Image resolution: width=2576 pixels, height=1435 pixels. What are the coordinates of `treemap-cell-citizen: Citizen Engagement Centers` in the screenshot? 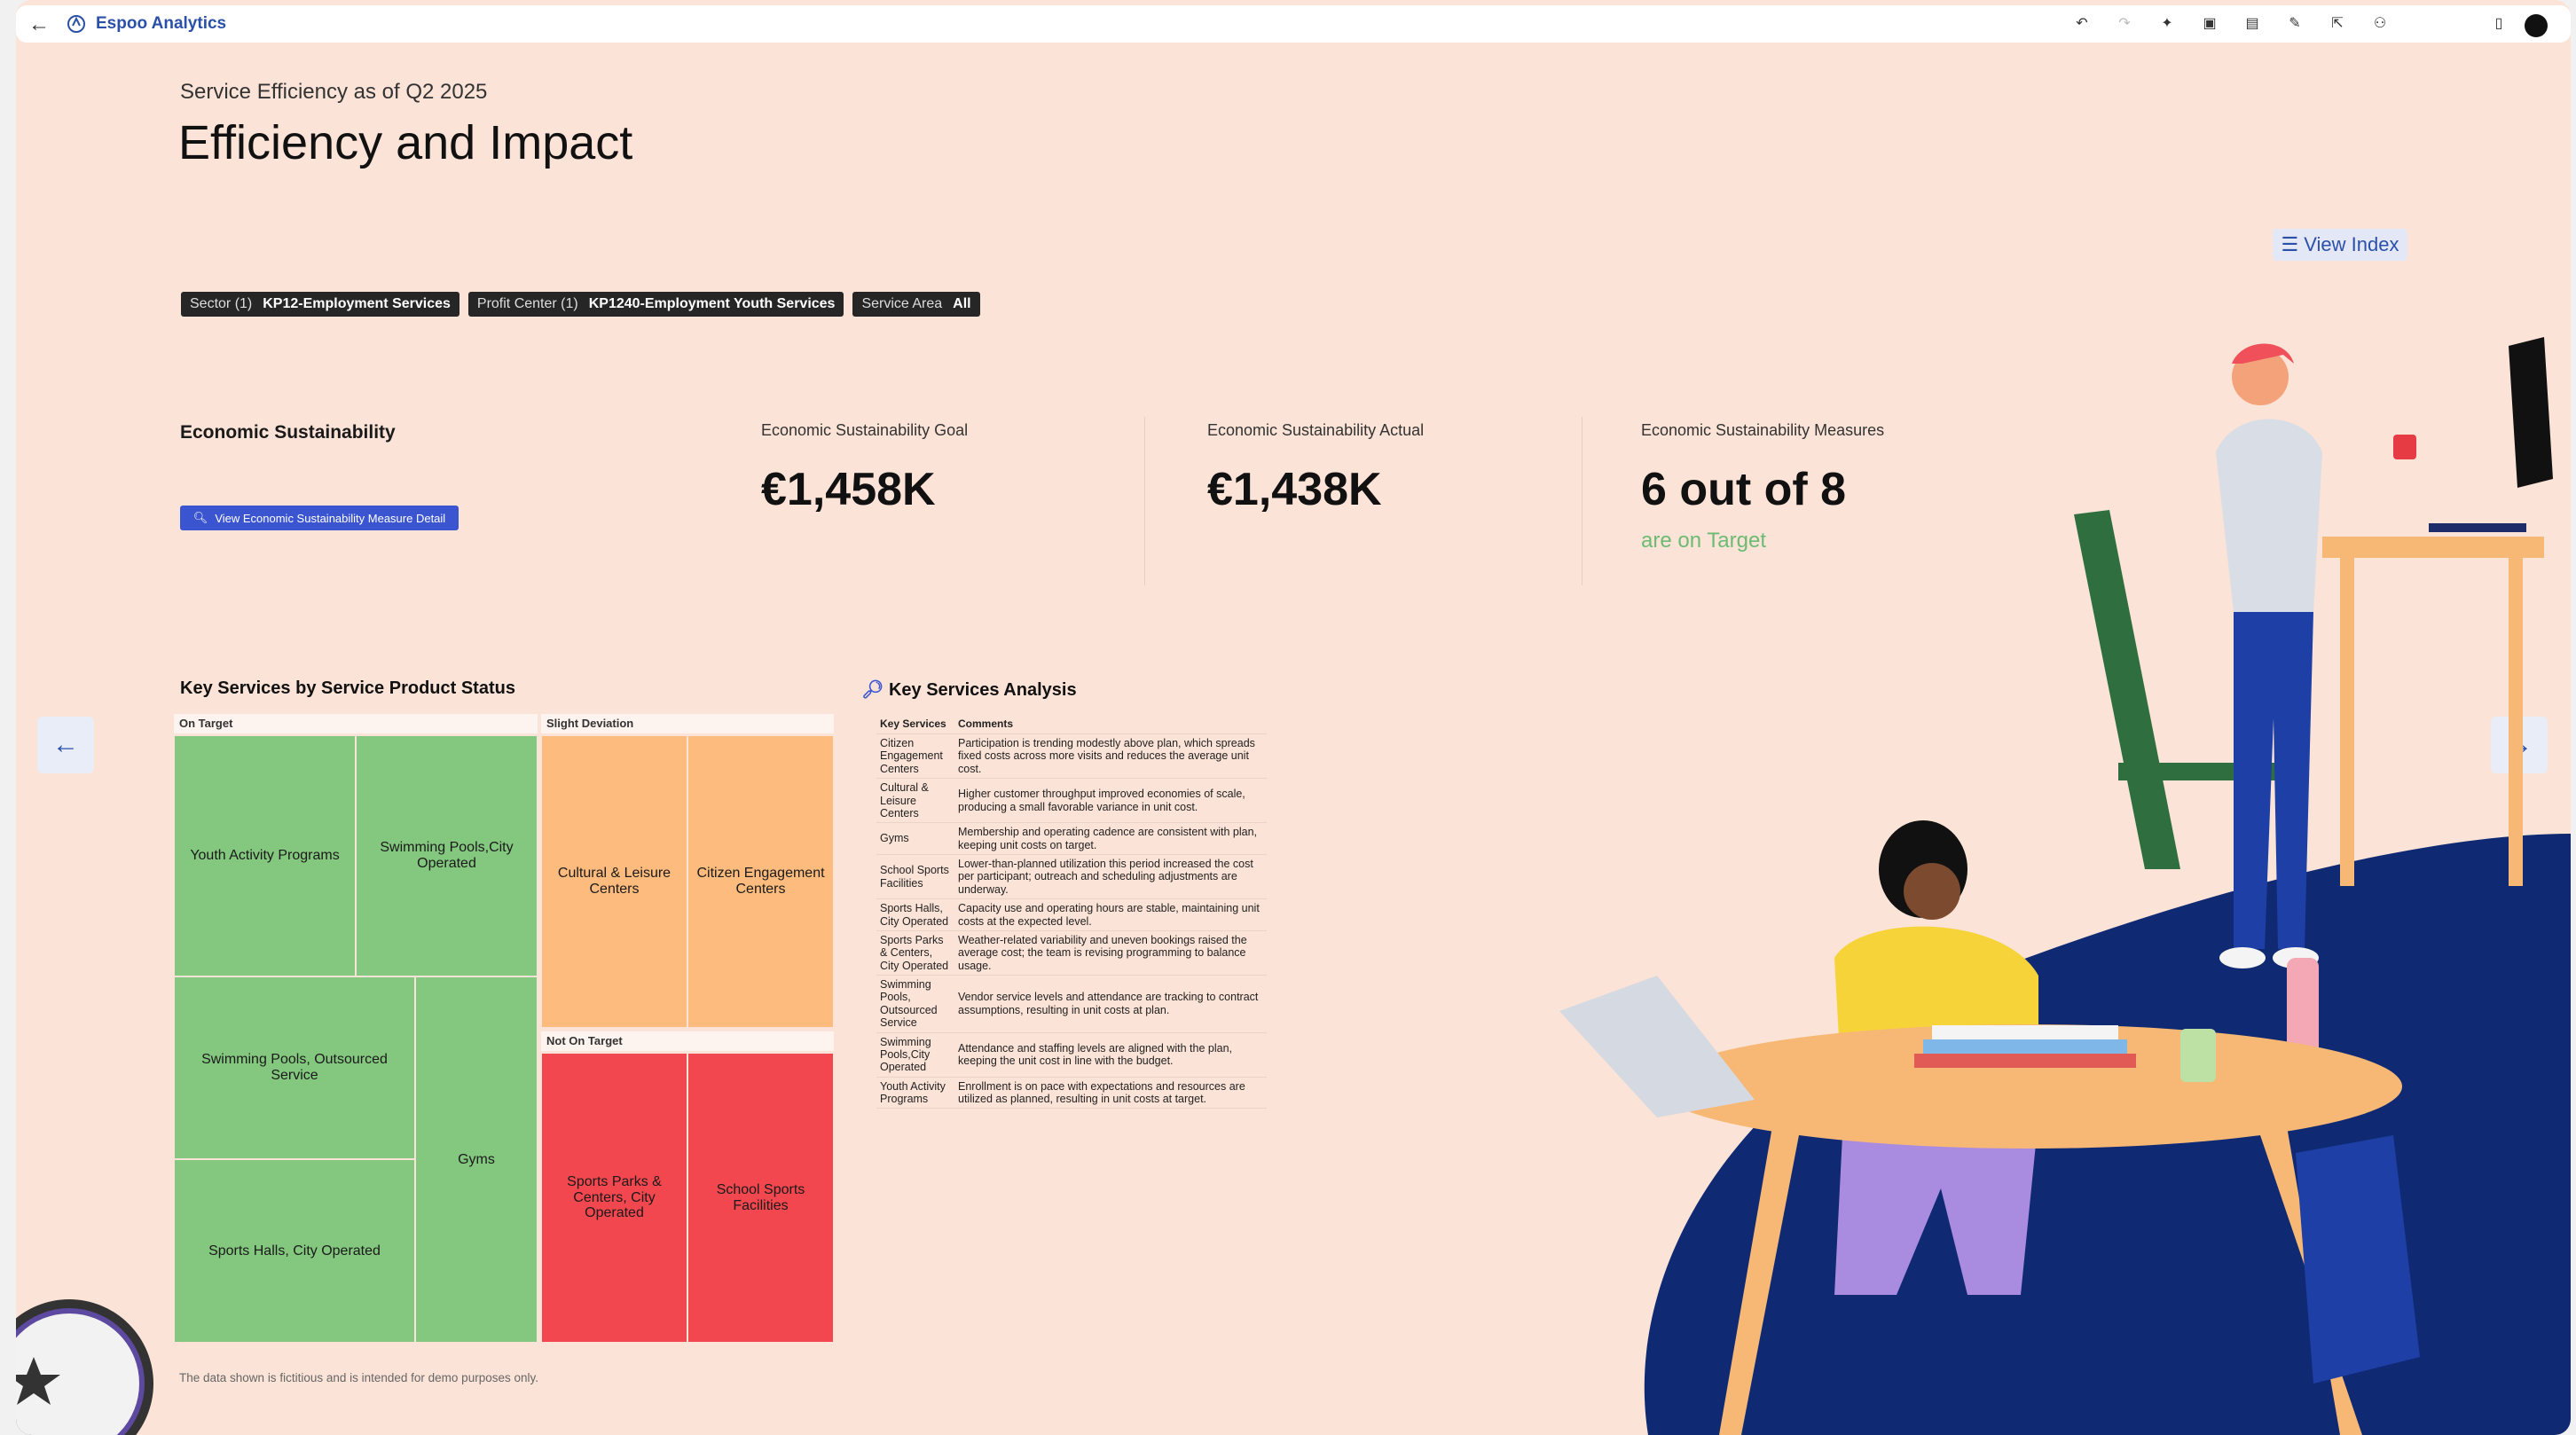 It's located at (760, 881).